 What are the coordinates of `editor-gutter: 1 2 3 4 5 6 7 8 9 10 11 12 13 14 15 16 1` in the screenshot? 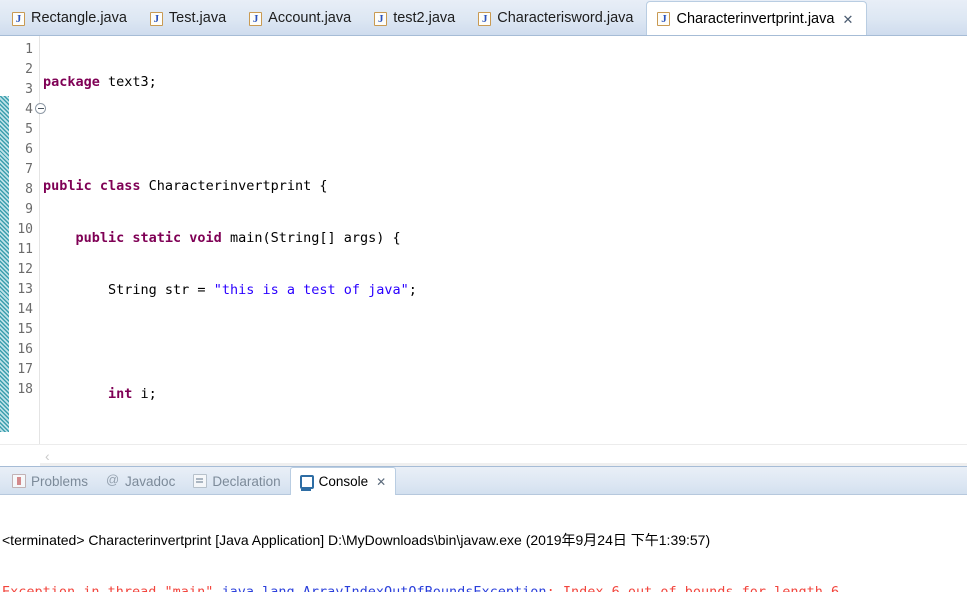 It's located at (23, 240).